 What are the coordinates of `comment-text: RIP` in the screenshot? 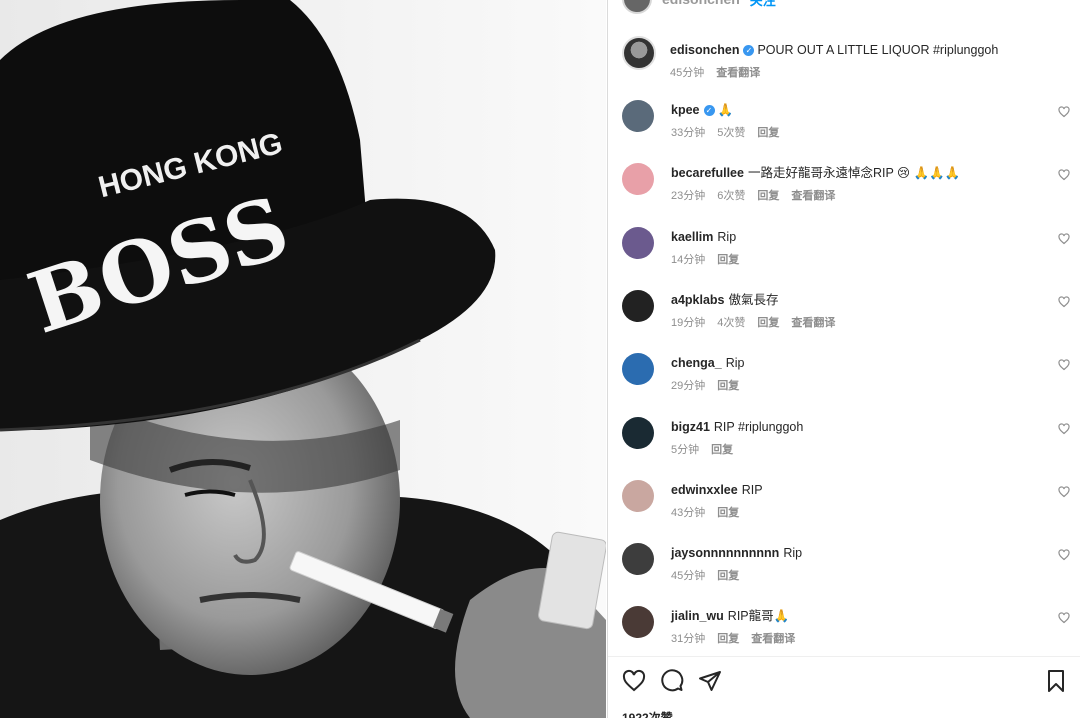 It's located at (752, 490).